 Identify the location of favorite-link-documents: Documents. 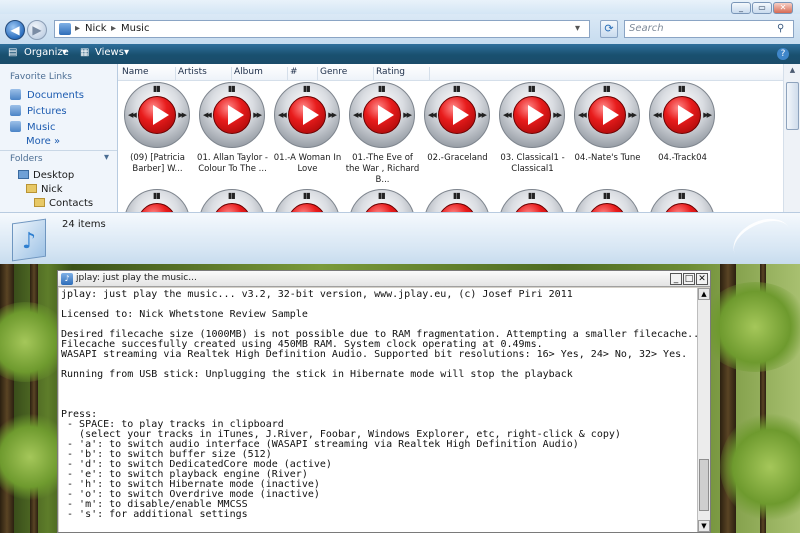
(47, 95).